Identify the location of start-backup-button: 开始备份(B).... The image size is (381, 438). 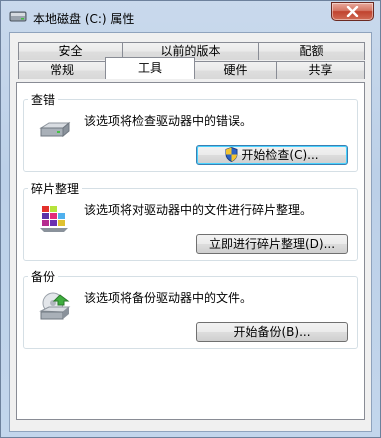
(272, 332).